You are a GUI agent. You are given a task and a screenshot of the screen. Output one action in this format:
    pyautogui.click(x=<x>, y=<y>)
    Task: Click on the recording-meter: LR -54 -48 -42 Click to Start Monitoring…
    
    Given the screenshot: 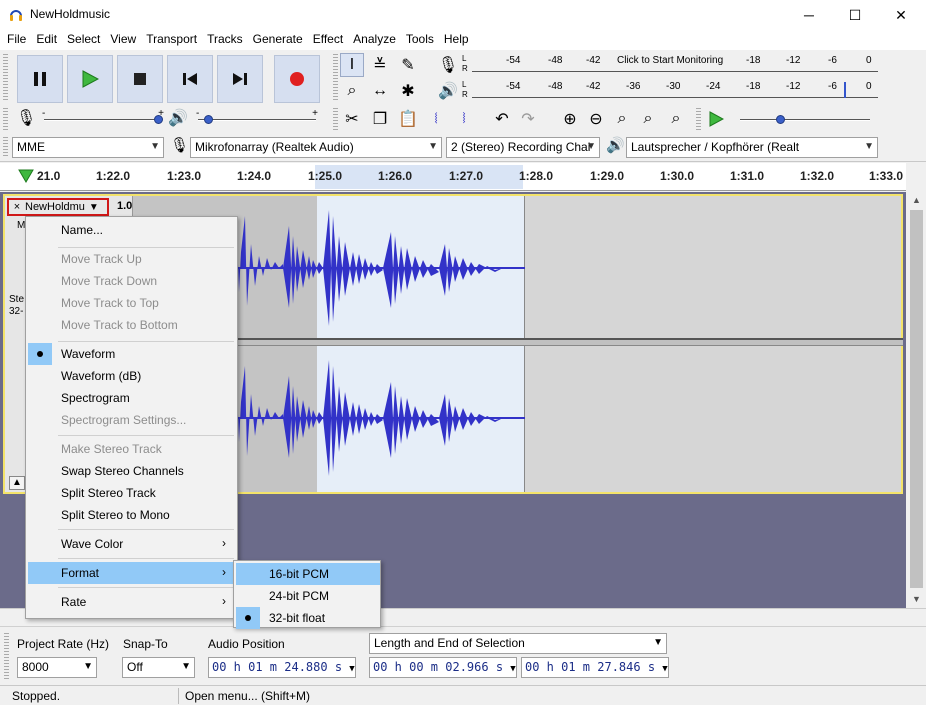 What is the action you would take?
    pyautogui.click(x=670, y=65)
    